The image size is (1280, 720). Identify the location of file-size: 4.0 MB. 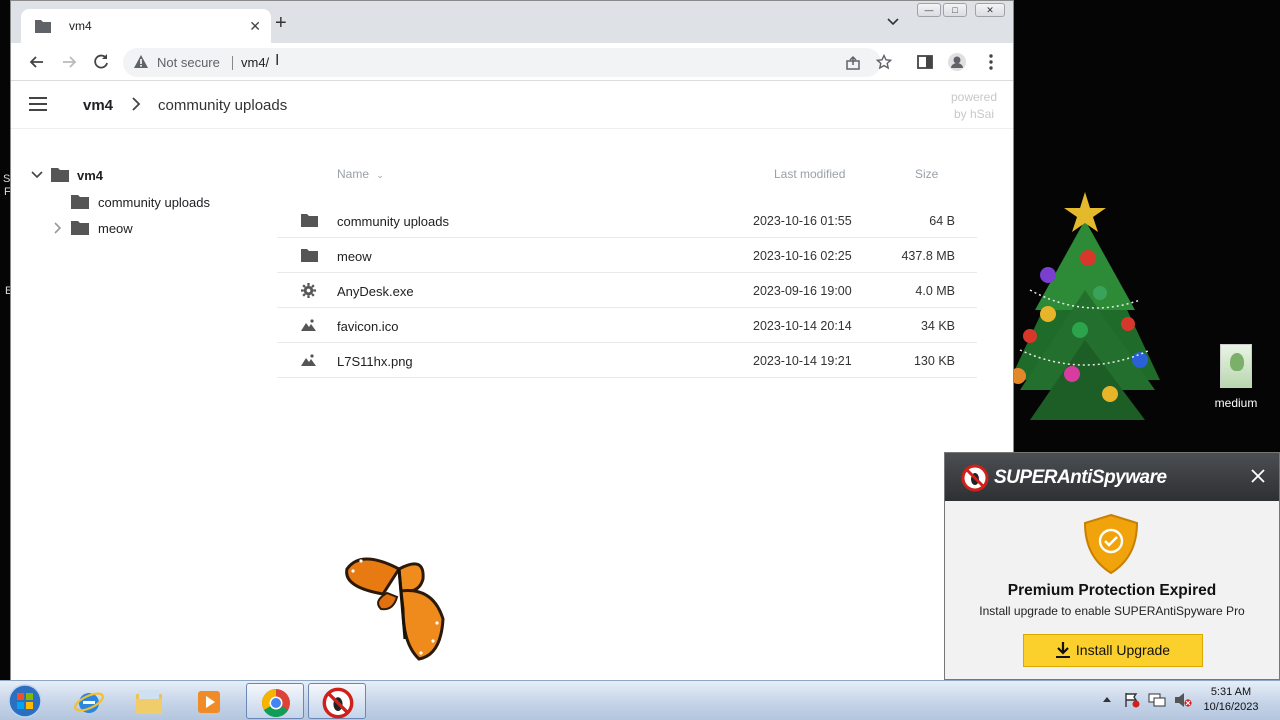
(935, 291).